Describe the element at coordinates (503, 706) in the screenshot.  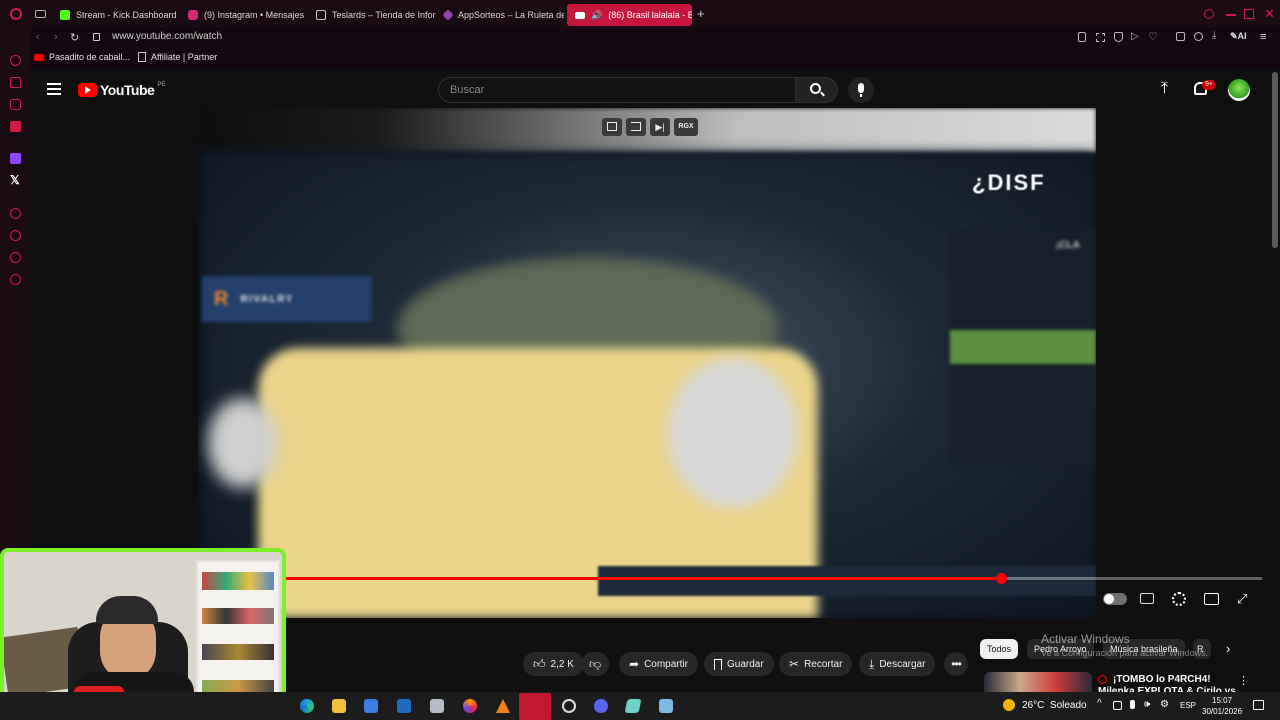
I see `vlc-icon` at that location.